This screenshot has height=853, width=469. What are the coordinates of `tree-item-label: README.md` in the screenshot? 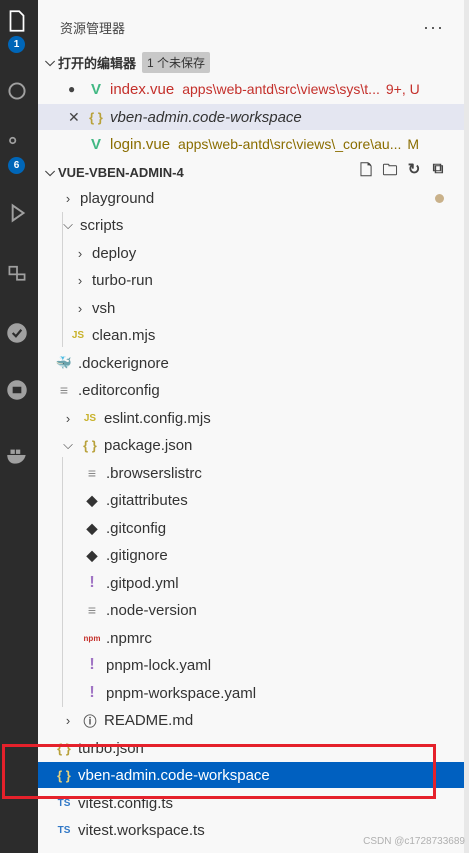 It's located at (149, 720).